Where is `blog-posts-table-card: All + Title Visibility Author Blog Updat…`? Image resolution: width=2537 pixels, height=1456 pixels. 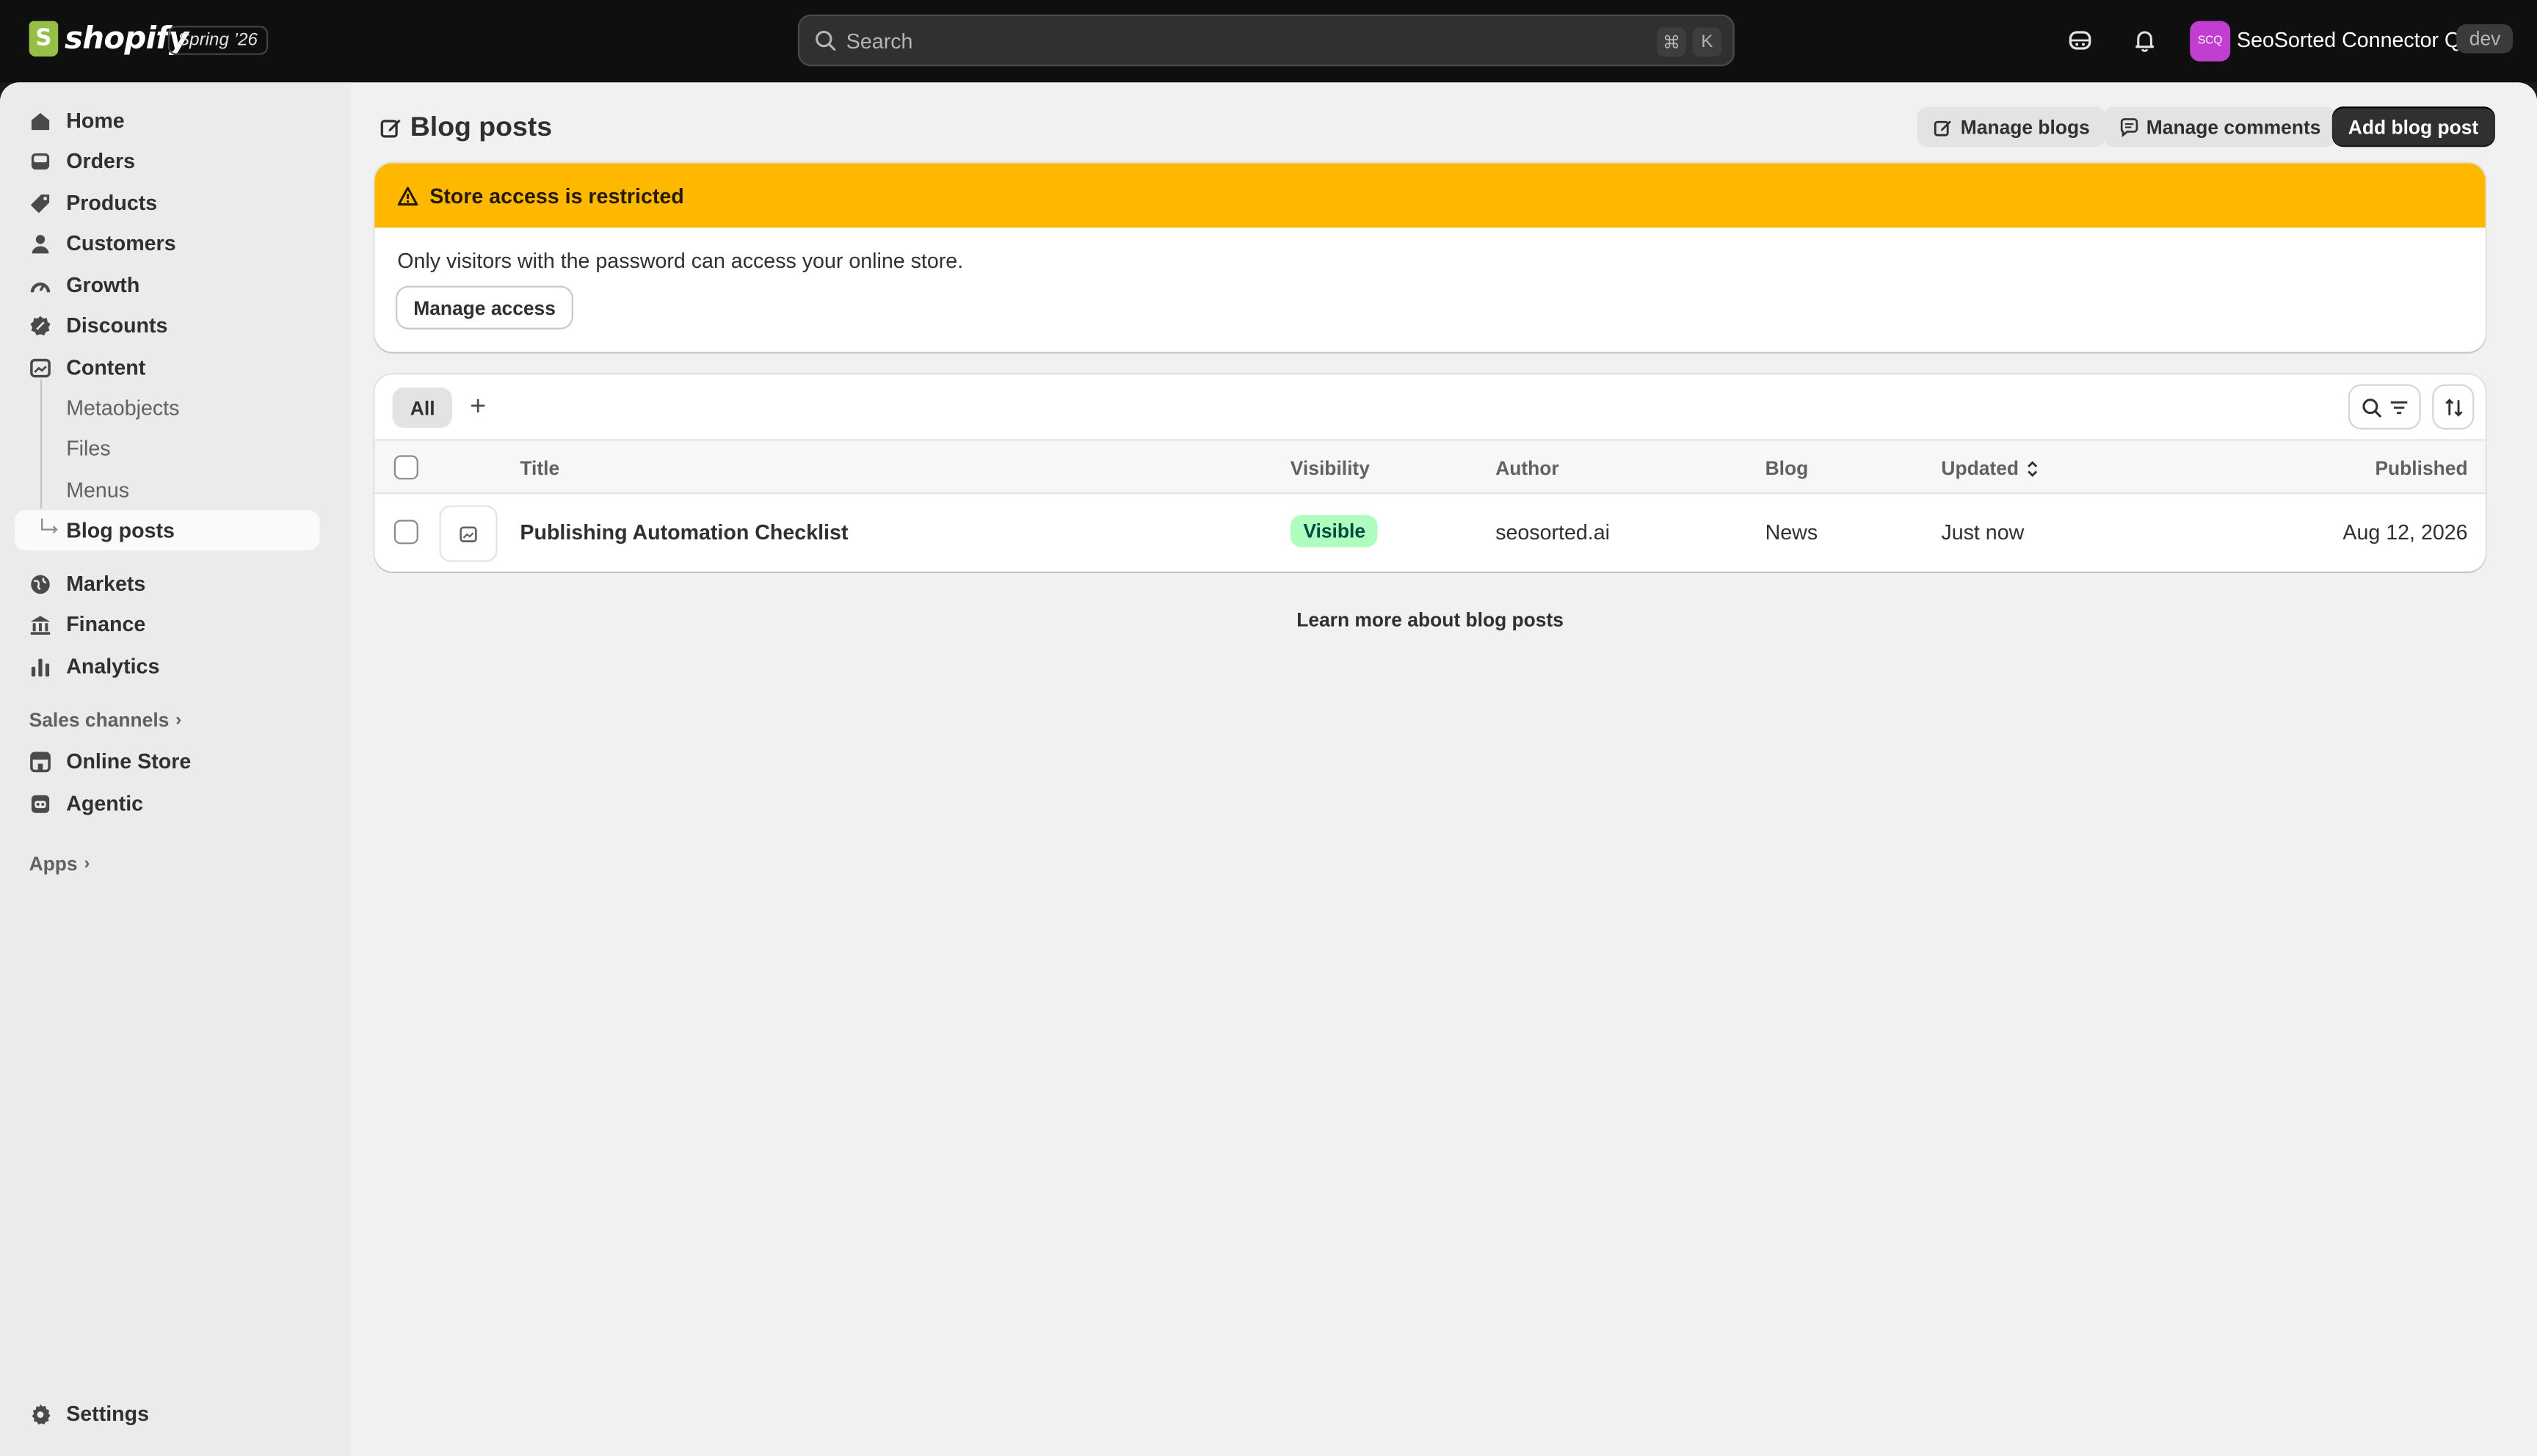 blog-posts-table-card: All + Title Visibility Author Blog Updat… is located at coordinates (1430, 473).